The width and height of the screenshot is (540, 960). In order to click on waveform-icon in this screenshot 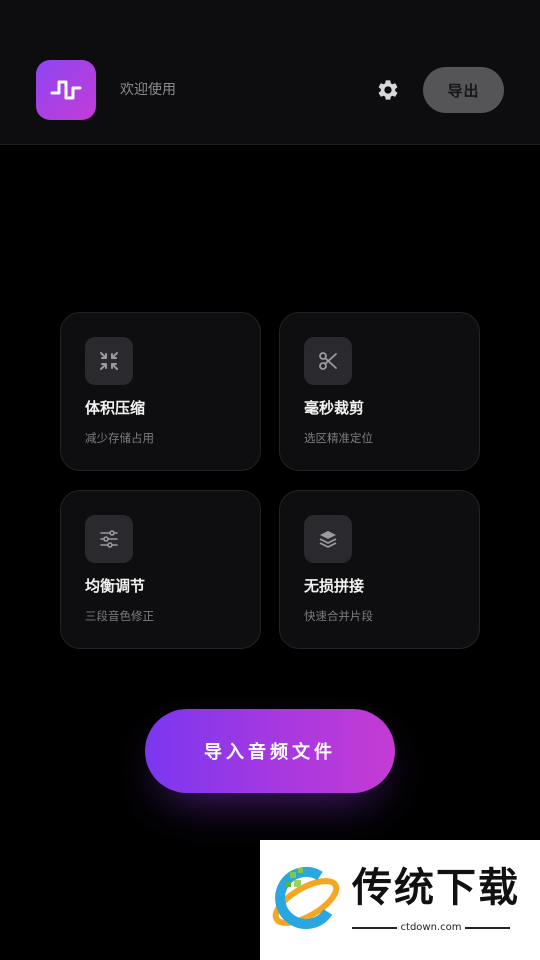, I will do `click(66, 90)`.